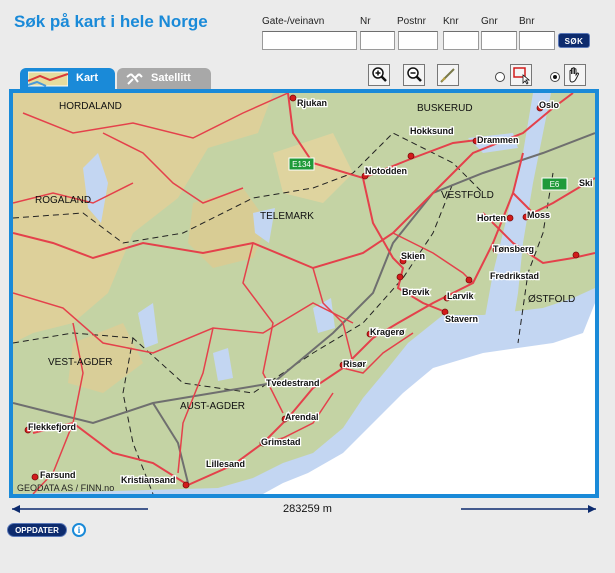 Image resolution: width=615 pixels, height=573 pixels. Describe the element at coordinates (413, 256) in the screenshot. I see `city-label: Skien` at that location.